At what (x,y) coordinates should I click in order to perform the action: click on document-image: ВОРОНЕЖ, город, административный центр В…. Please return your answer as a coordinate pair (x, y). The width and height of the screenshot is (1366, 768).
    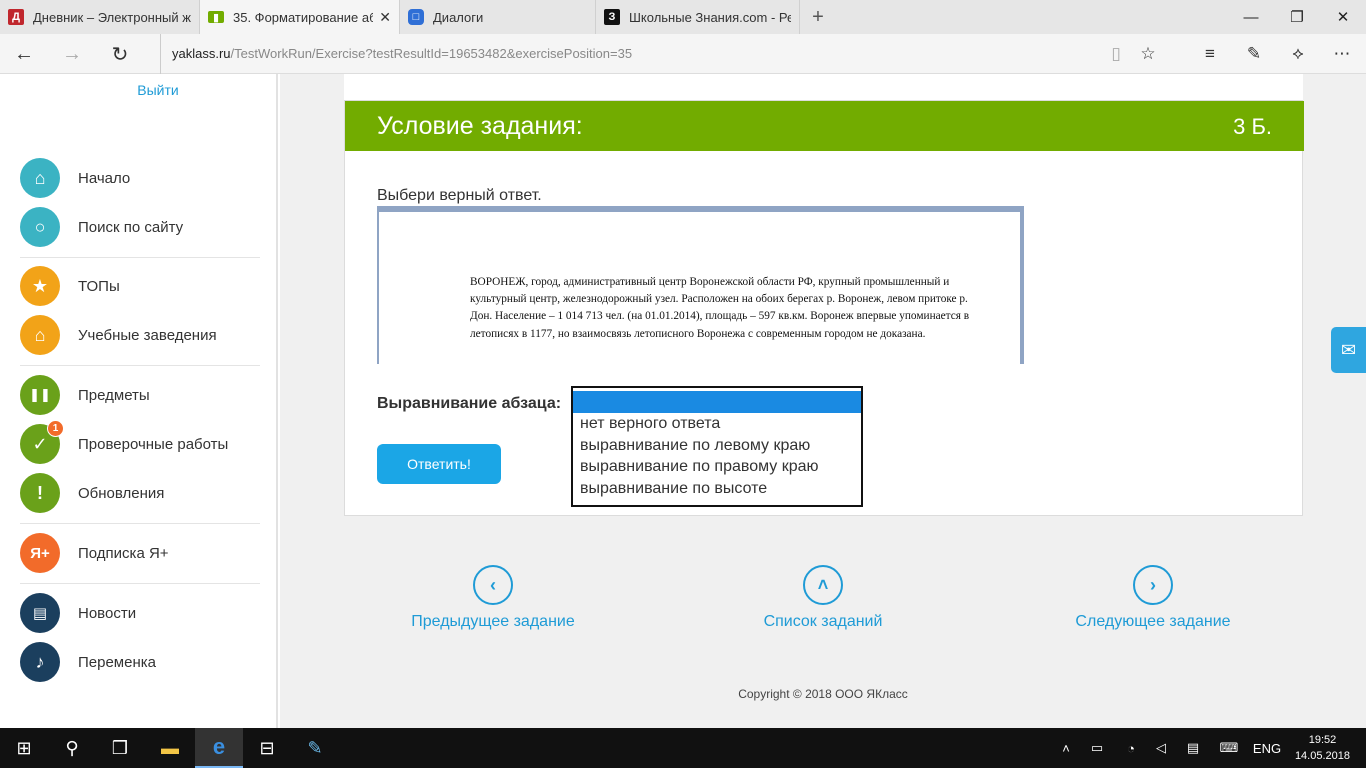
    Looking at the image, I should click on (700, 285).